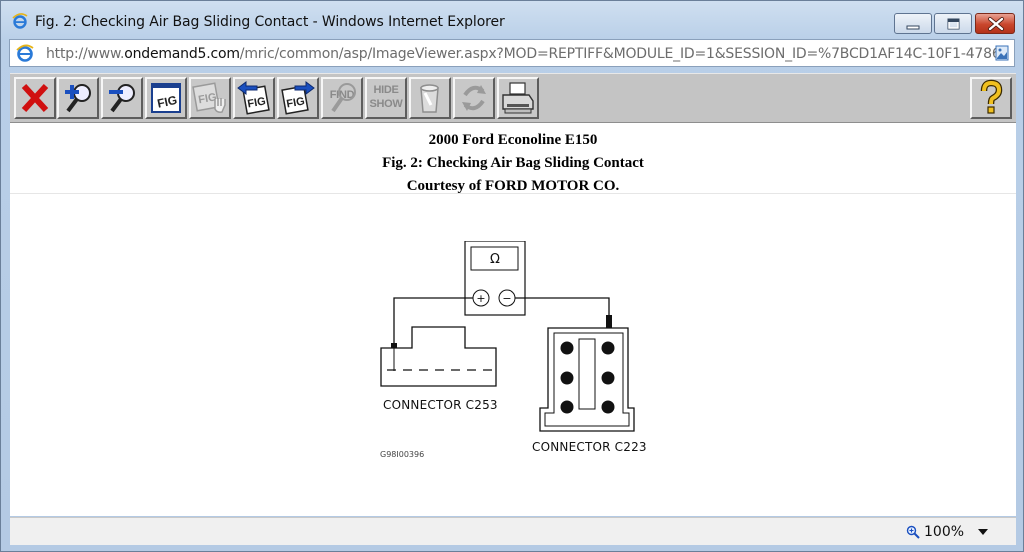 The width and height of the screenshot is (1024, 552). Describe the element at coordinates (913, 27) in the screenshot. I see `minimize-icon` at that location.